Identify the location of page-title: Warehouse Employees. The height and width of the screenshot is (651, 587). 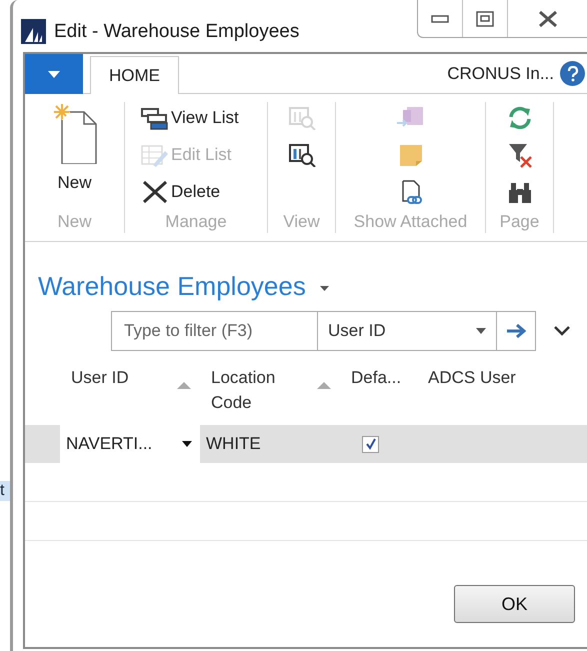
(172, 286).